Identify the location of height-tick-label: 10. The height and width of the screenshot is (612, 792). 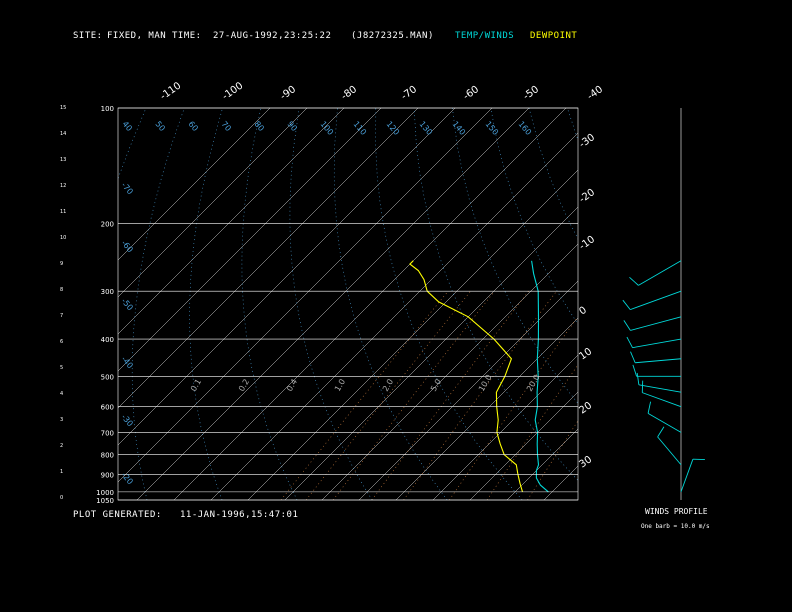
(63, 238).